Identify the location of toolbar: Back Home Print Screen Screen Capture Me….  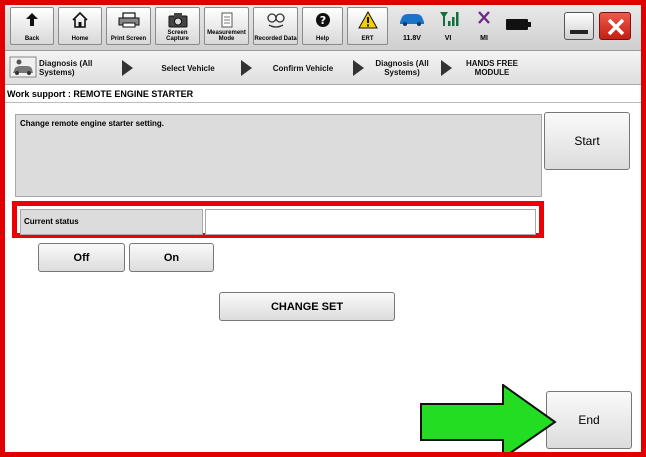
(323, 28).